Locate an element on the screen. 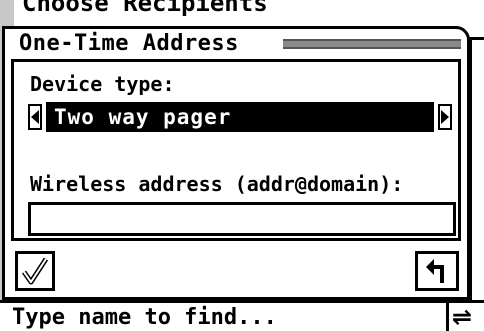  background-right-edge is located at coordinates (477, 170).